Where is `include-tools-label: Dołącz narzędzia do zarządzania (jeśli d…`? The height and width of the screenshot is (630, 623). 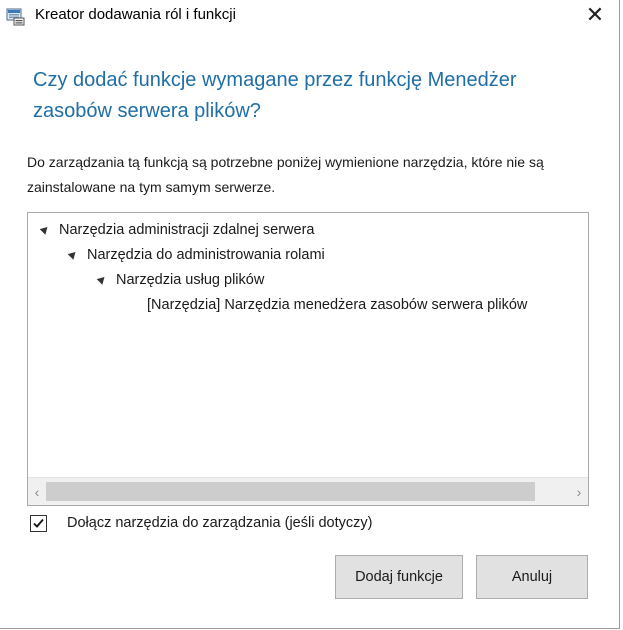
include-tools-label: Dołącz narzędzia do zarządzania (jeśli d… is located at coordinates (219, 523).